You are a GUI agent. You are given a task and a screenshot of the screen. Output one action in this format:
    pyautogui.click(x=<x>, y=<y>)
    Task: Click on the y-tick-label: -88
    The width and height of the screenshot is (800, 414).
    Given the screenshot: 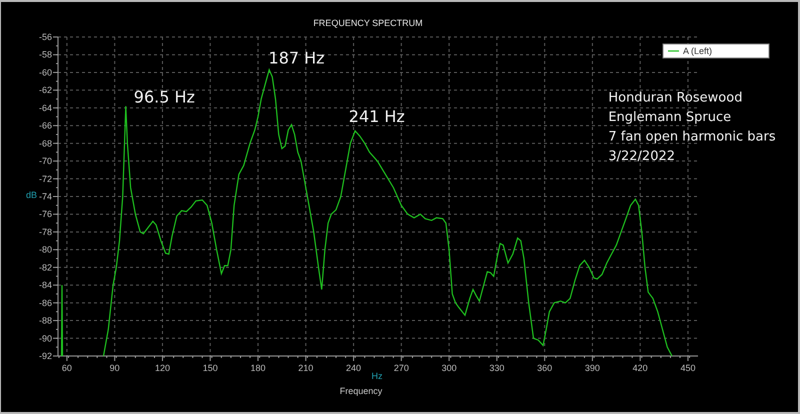 What is the action you would take?
    pyautogui.click(x=45, y=321)
    